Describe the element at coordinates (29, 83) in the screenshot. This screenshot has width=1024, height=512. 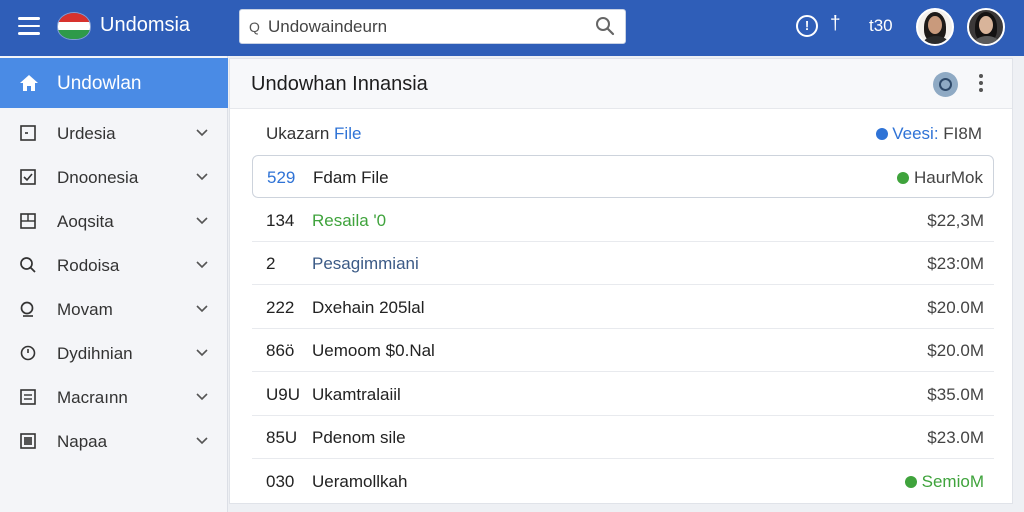
I see `home-icon` at that location.